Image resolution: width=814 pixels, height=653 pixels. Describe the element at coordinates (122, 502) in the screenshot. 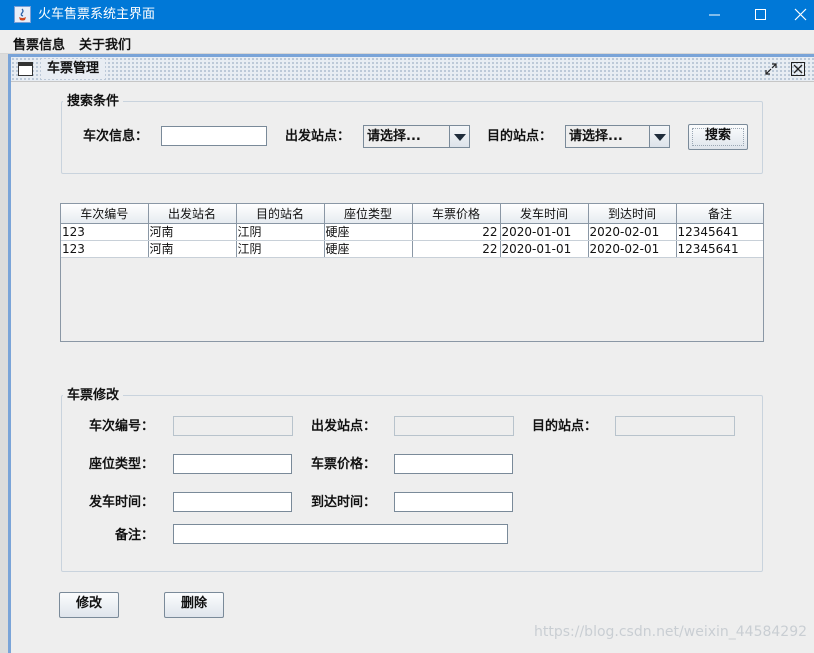

I see `depart-time-label: 发车时间：` at that location.